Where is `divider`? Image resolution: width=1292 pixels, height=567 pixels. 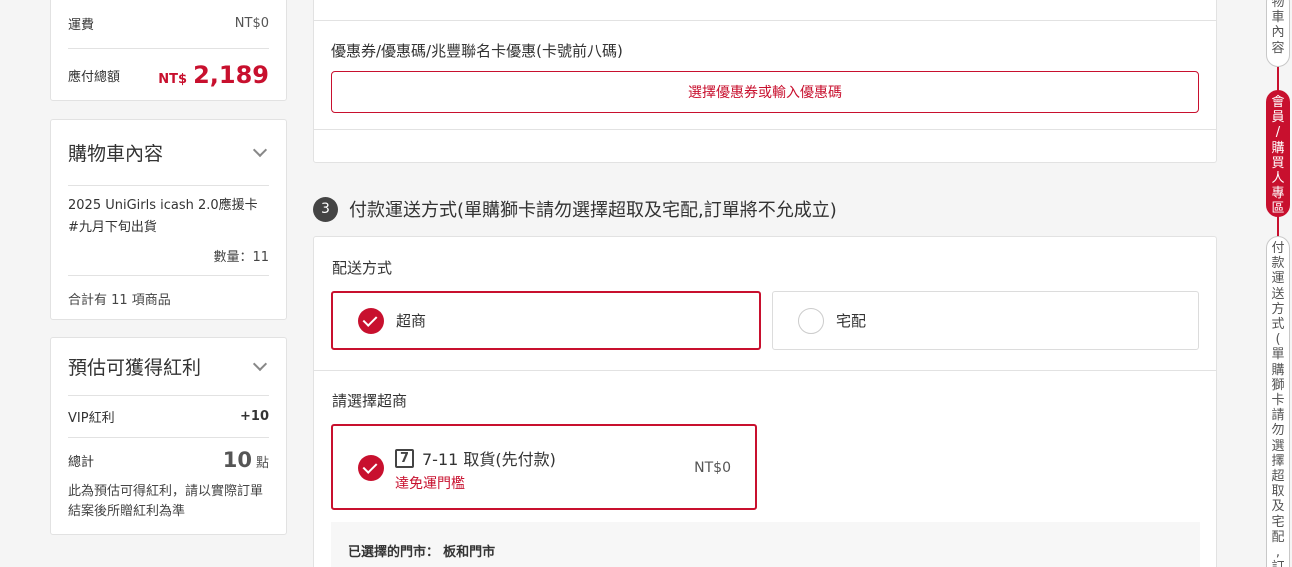
divider is located at coordinates (765, 370).